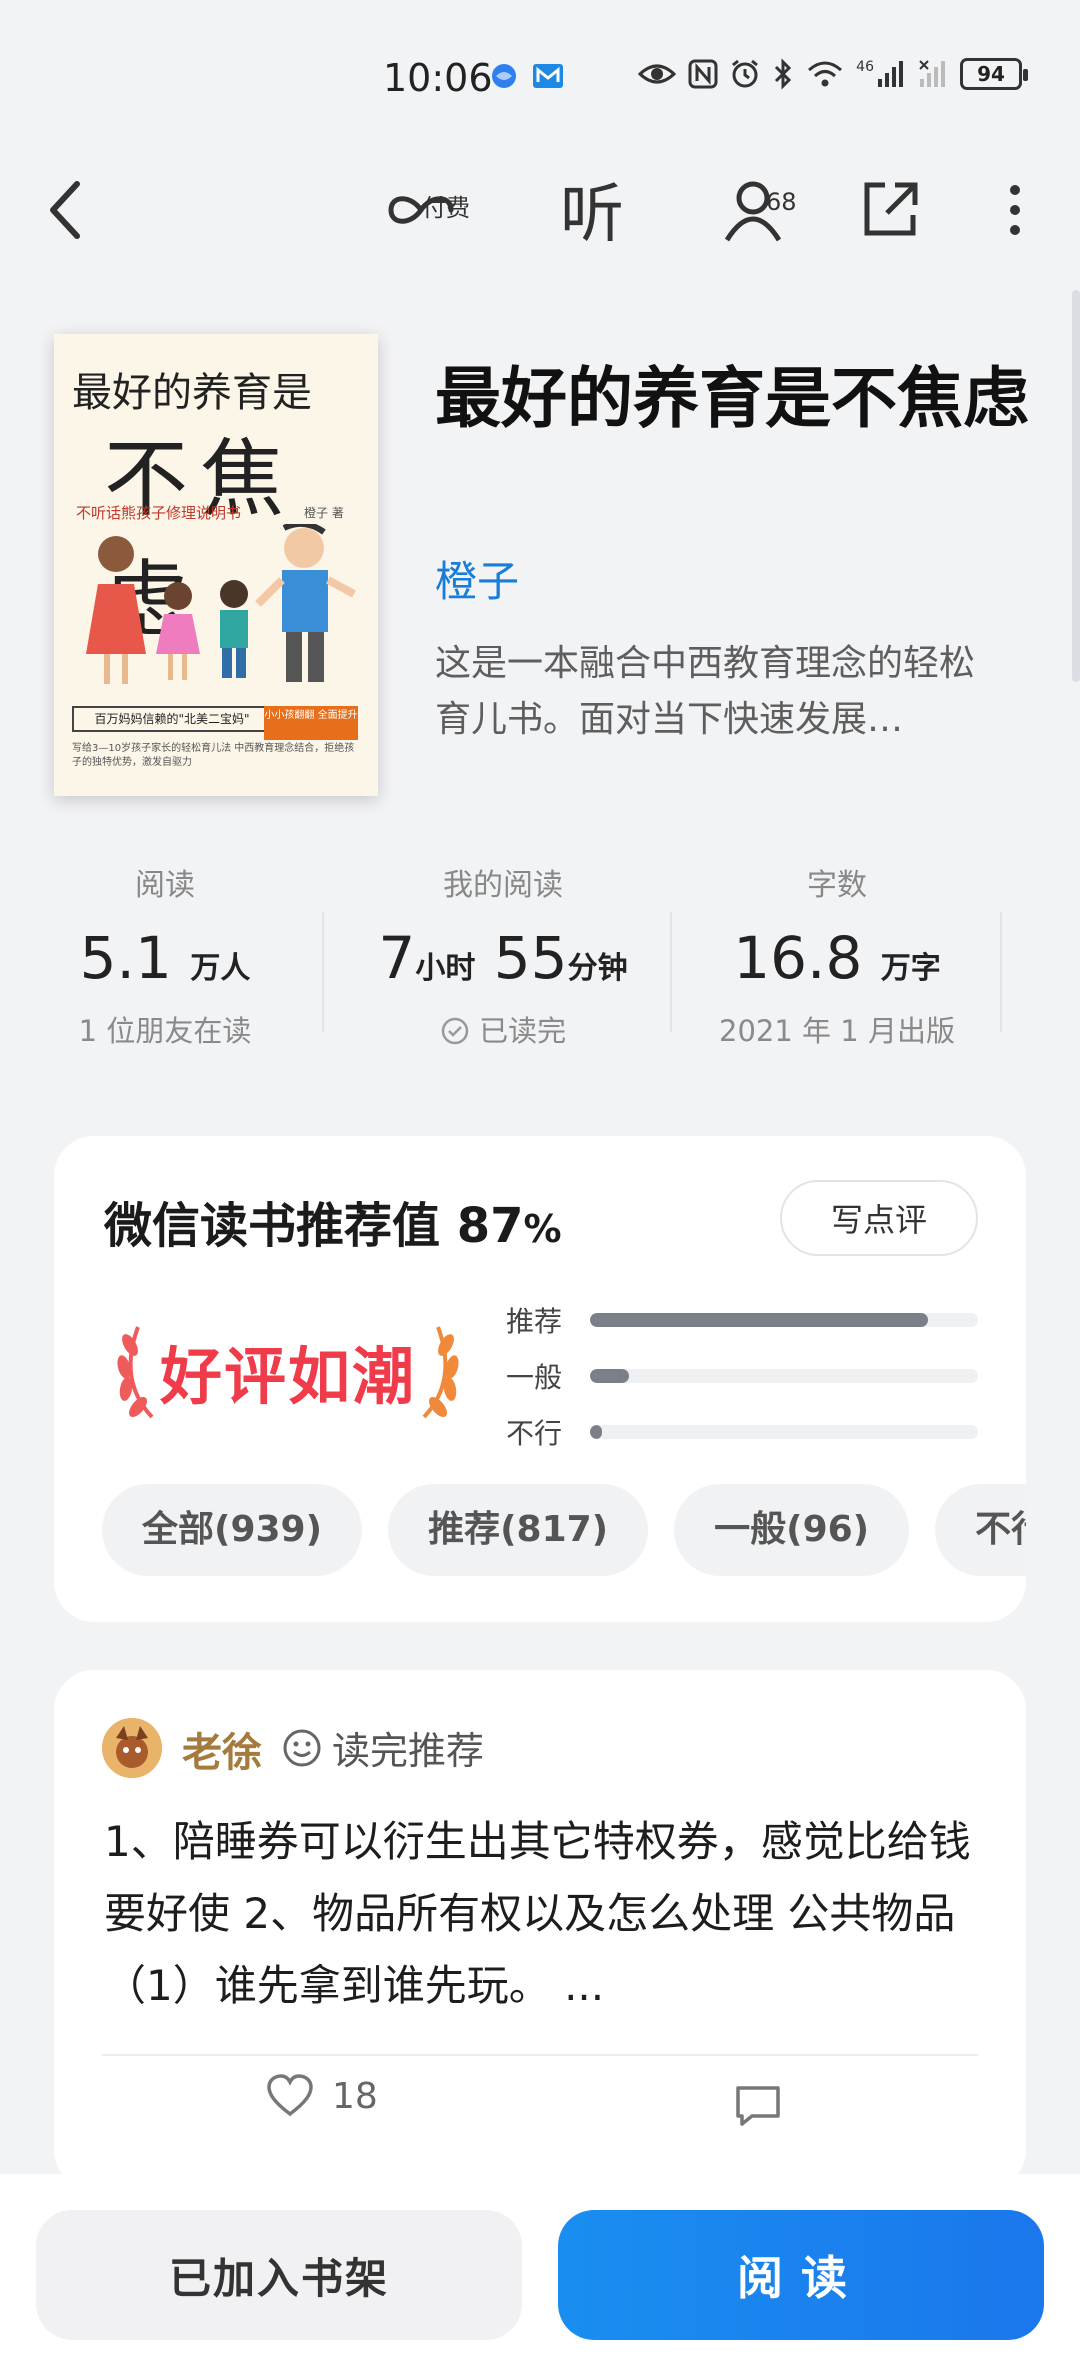 The height and width of the screenshot is (2376, 1080). What do you see at coordinates (801, 2275) in the screenshot?
I see `read-button: 阅读` at bounding box center [801, 2275].